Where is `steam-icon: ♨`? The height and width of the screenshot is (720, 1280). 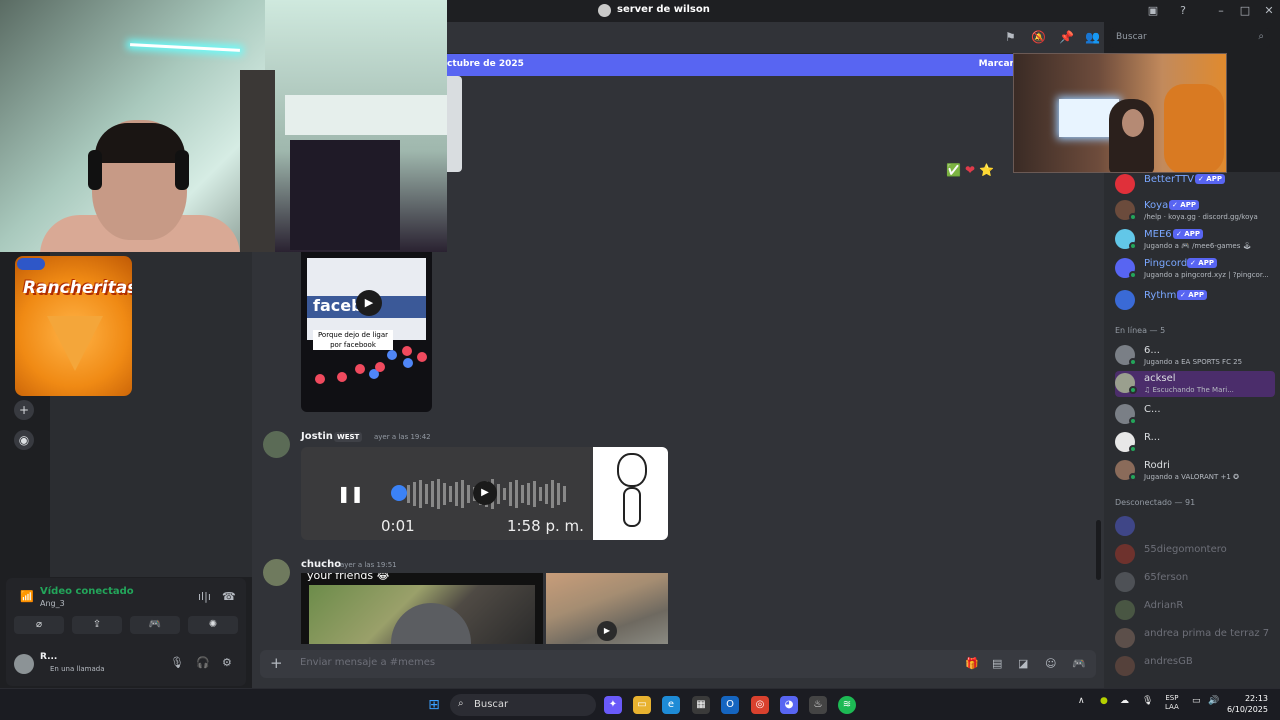 steam-icon: ♨ is located at coordinates (818, 705).